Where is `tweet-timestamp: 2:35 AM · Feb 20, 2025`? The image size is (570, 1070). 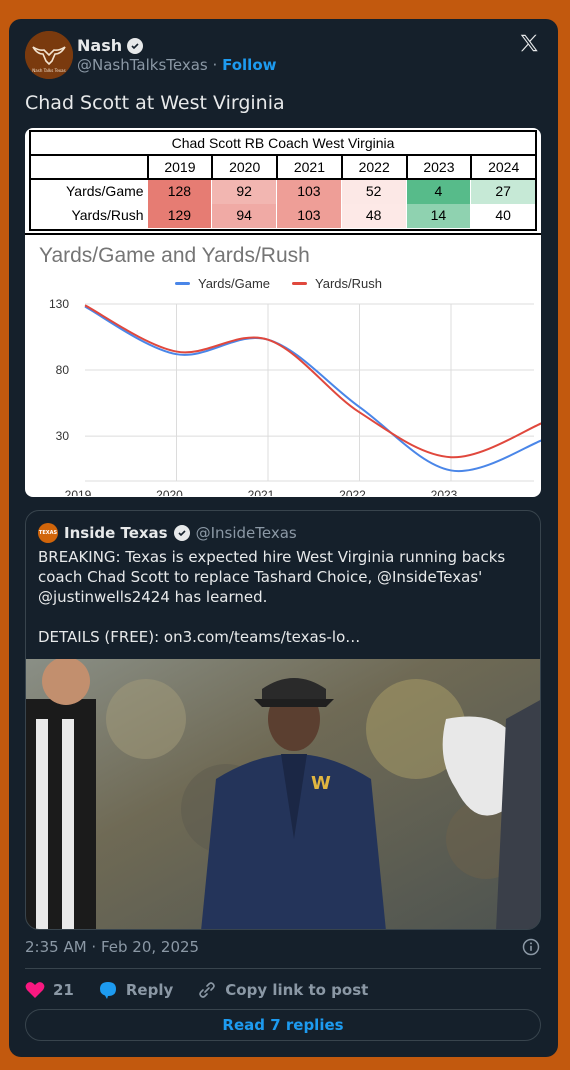
tweet-timestamp: 2:35 AM · Feb 20, 2025 is located at coordinates (112, 947).